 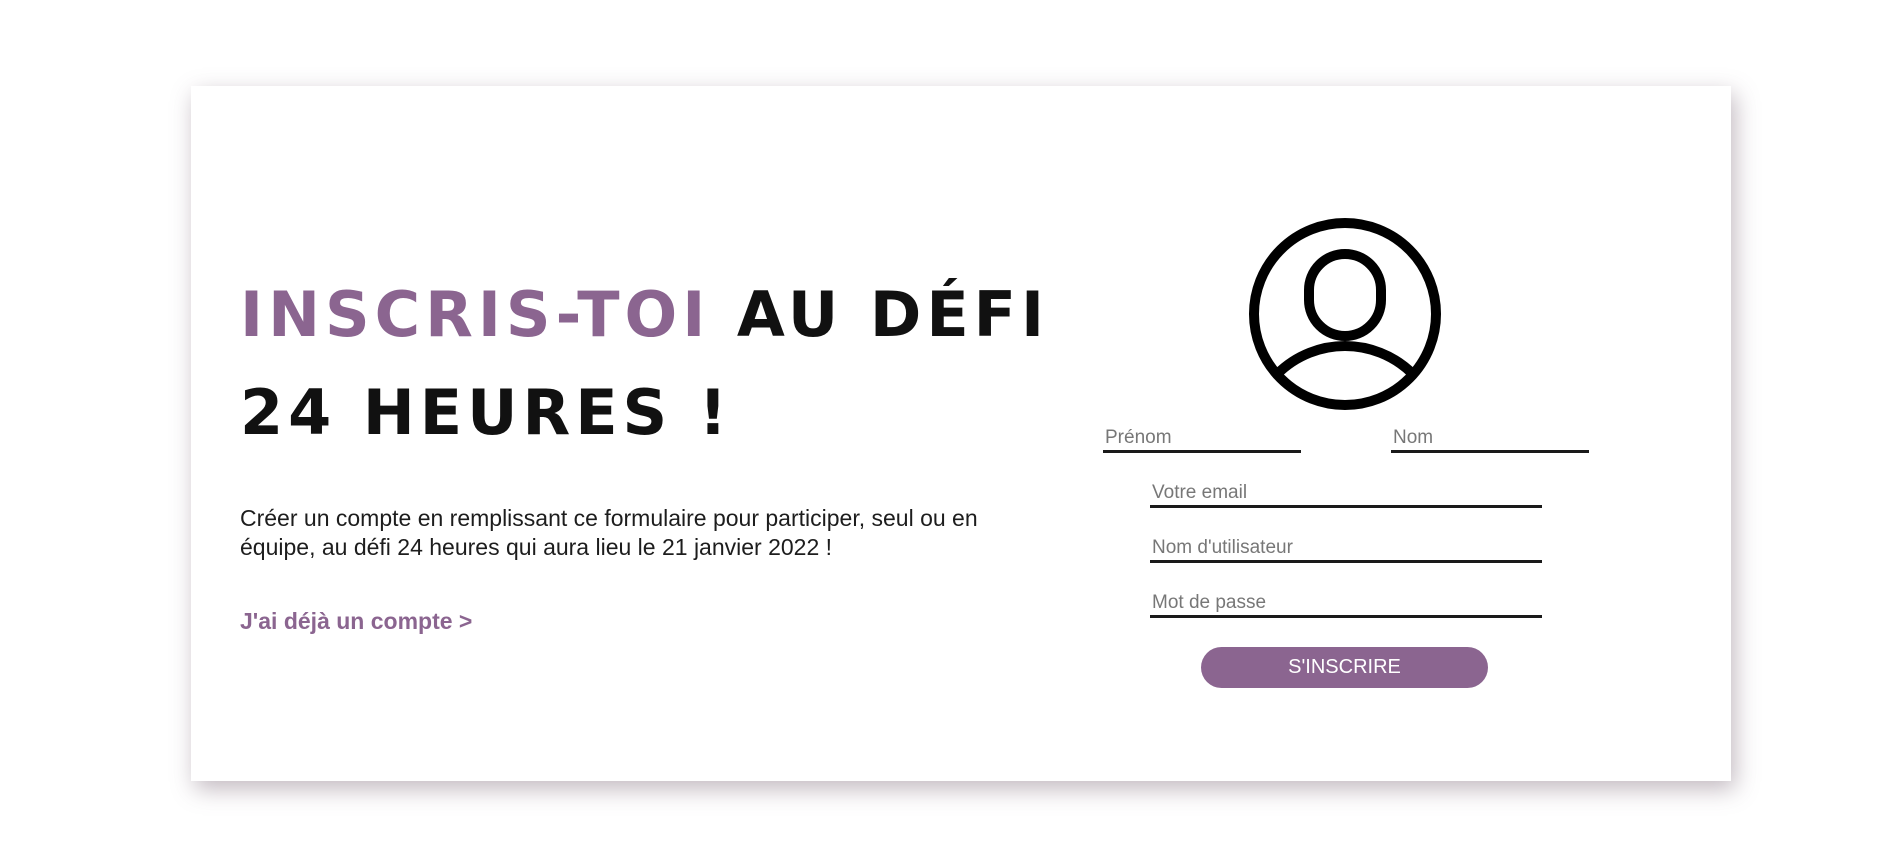 What do you see at coordinates (475, 314) in the screenshot?
I see `title-accent: INSCRIS-TOI` at bounding box center [475, 314].